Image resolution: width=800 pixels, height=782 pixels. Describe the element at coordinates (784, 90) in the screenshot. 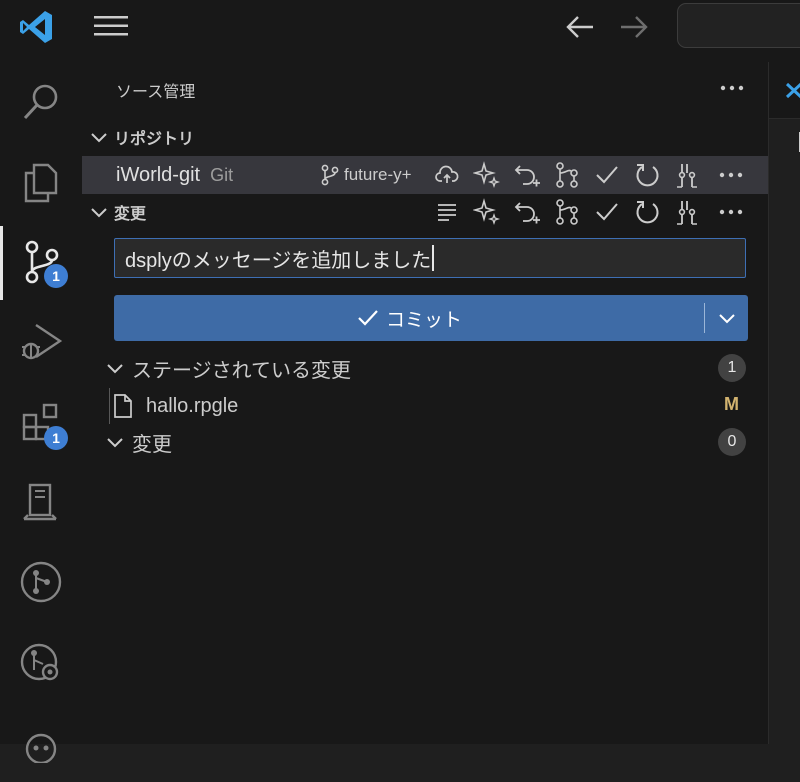

I see `editor-tab` at that location.